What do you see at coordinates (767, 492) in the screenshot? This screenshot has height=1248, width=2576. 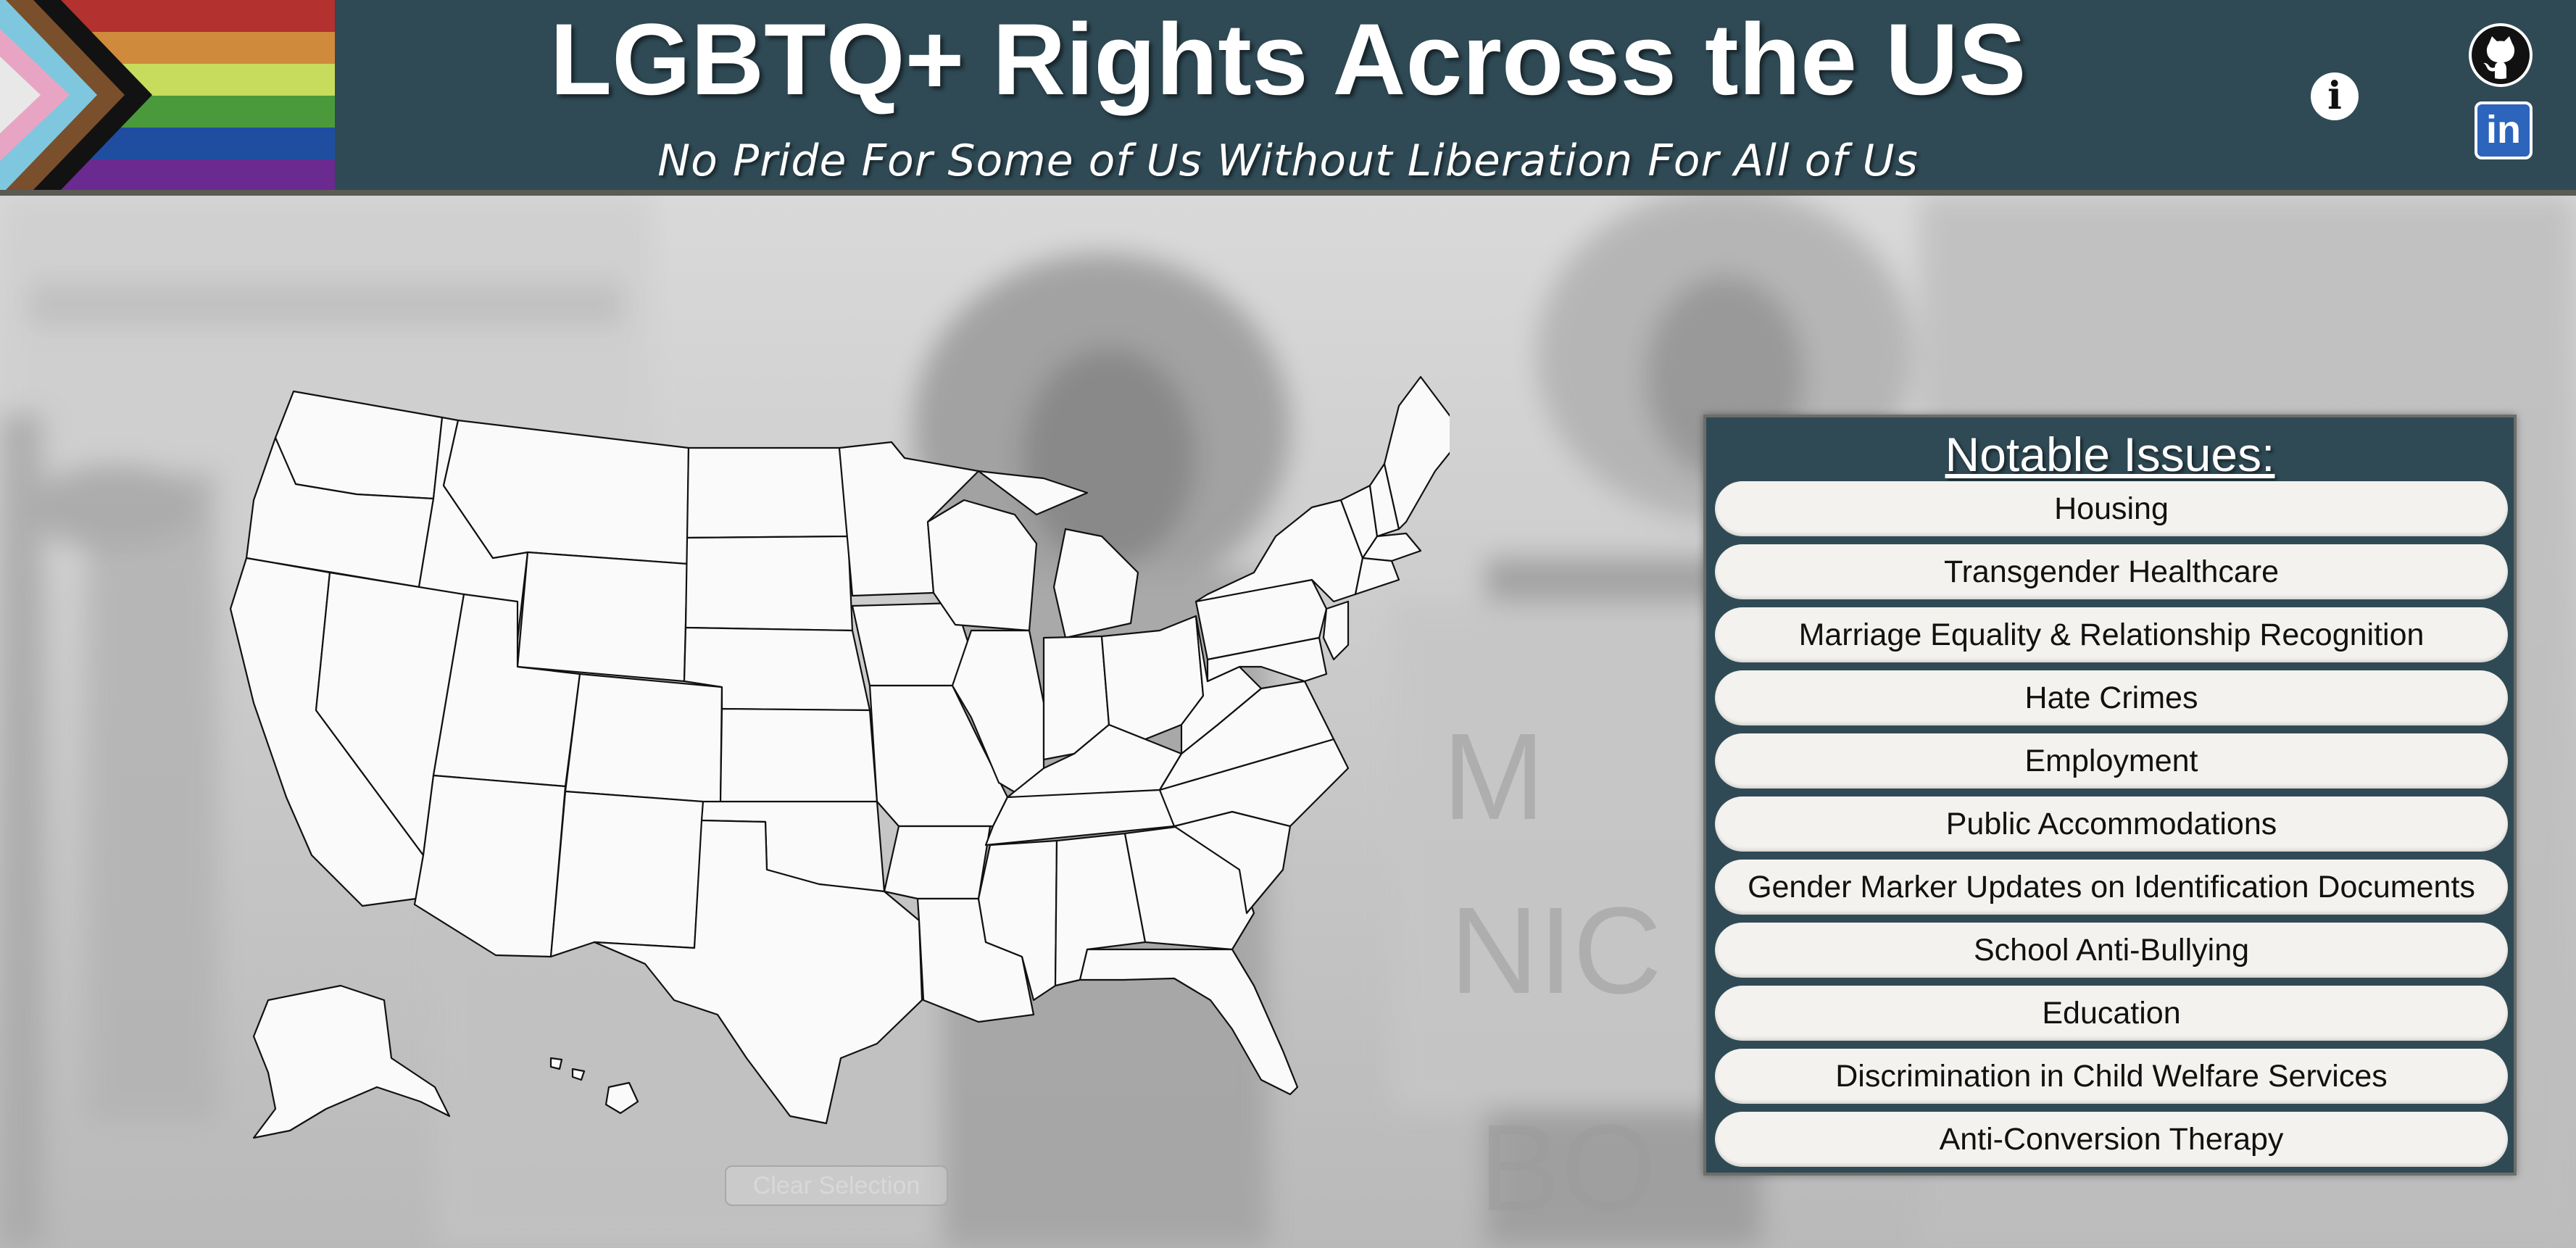 I see `state-north-dakota` at bounding box center [767, 492].